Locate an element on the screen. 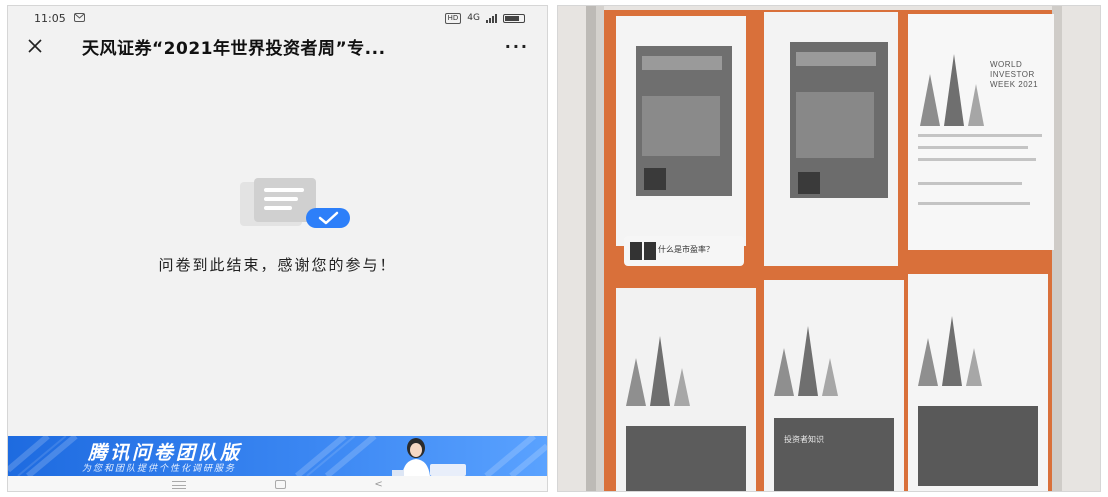 The height and width of the screenshot is (497, 1108). notification-icon is located at coordinates (79, 18).